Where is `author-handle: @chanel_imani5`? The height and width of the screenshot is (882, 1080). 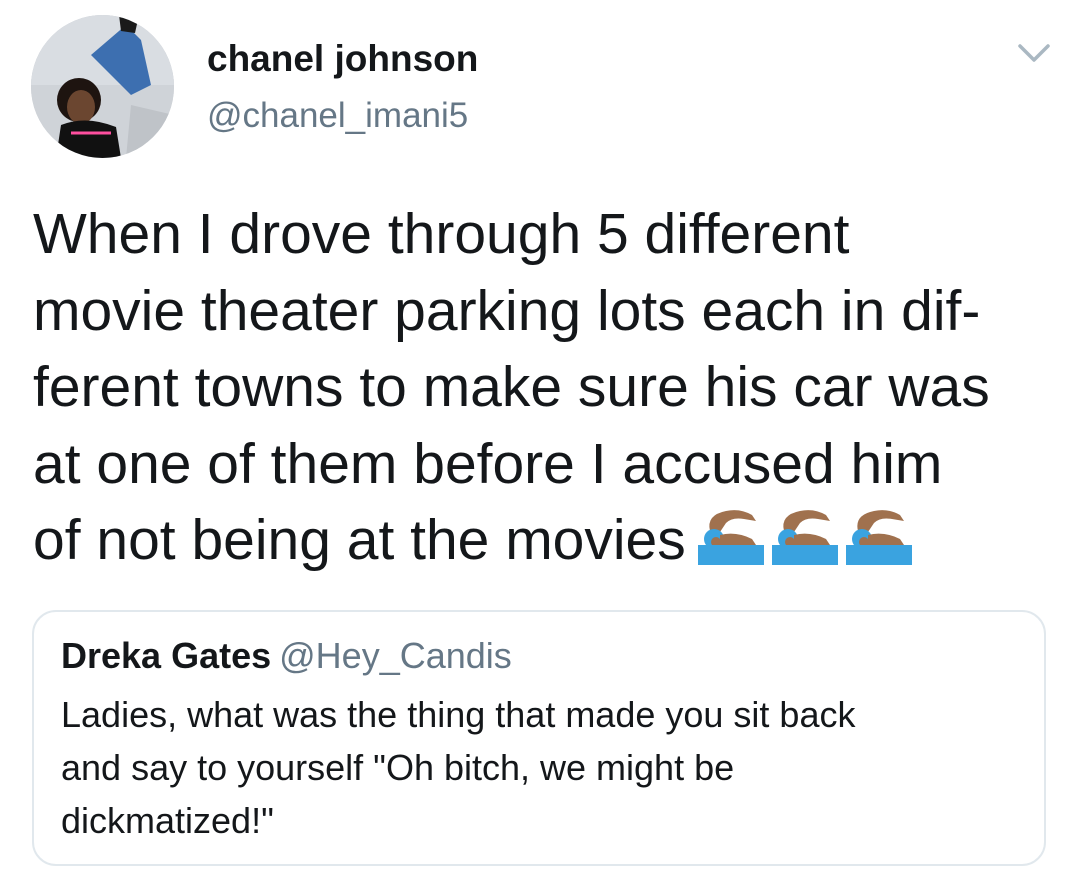
author-handle: @chanel_imani5 is located at coordinates (337, 116).